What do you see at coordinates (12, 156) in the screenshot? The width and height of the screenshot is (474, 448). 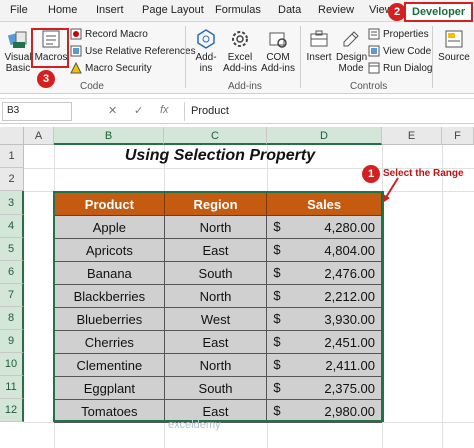 I see `row-header-1: 1` at bounding box center [12, 156].